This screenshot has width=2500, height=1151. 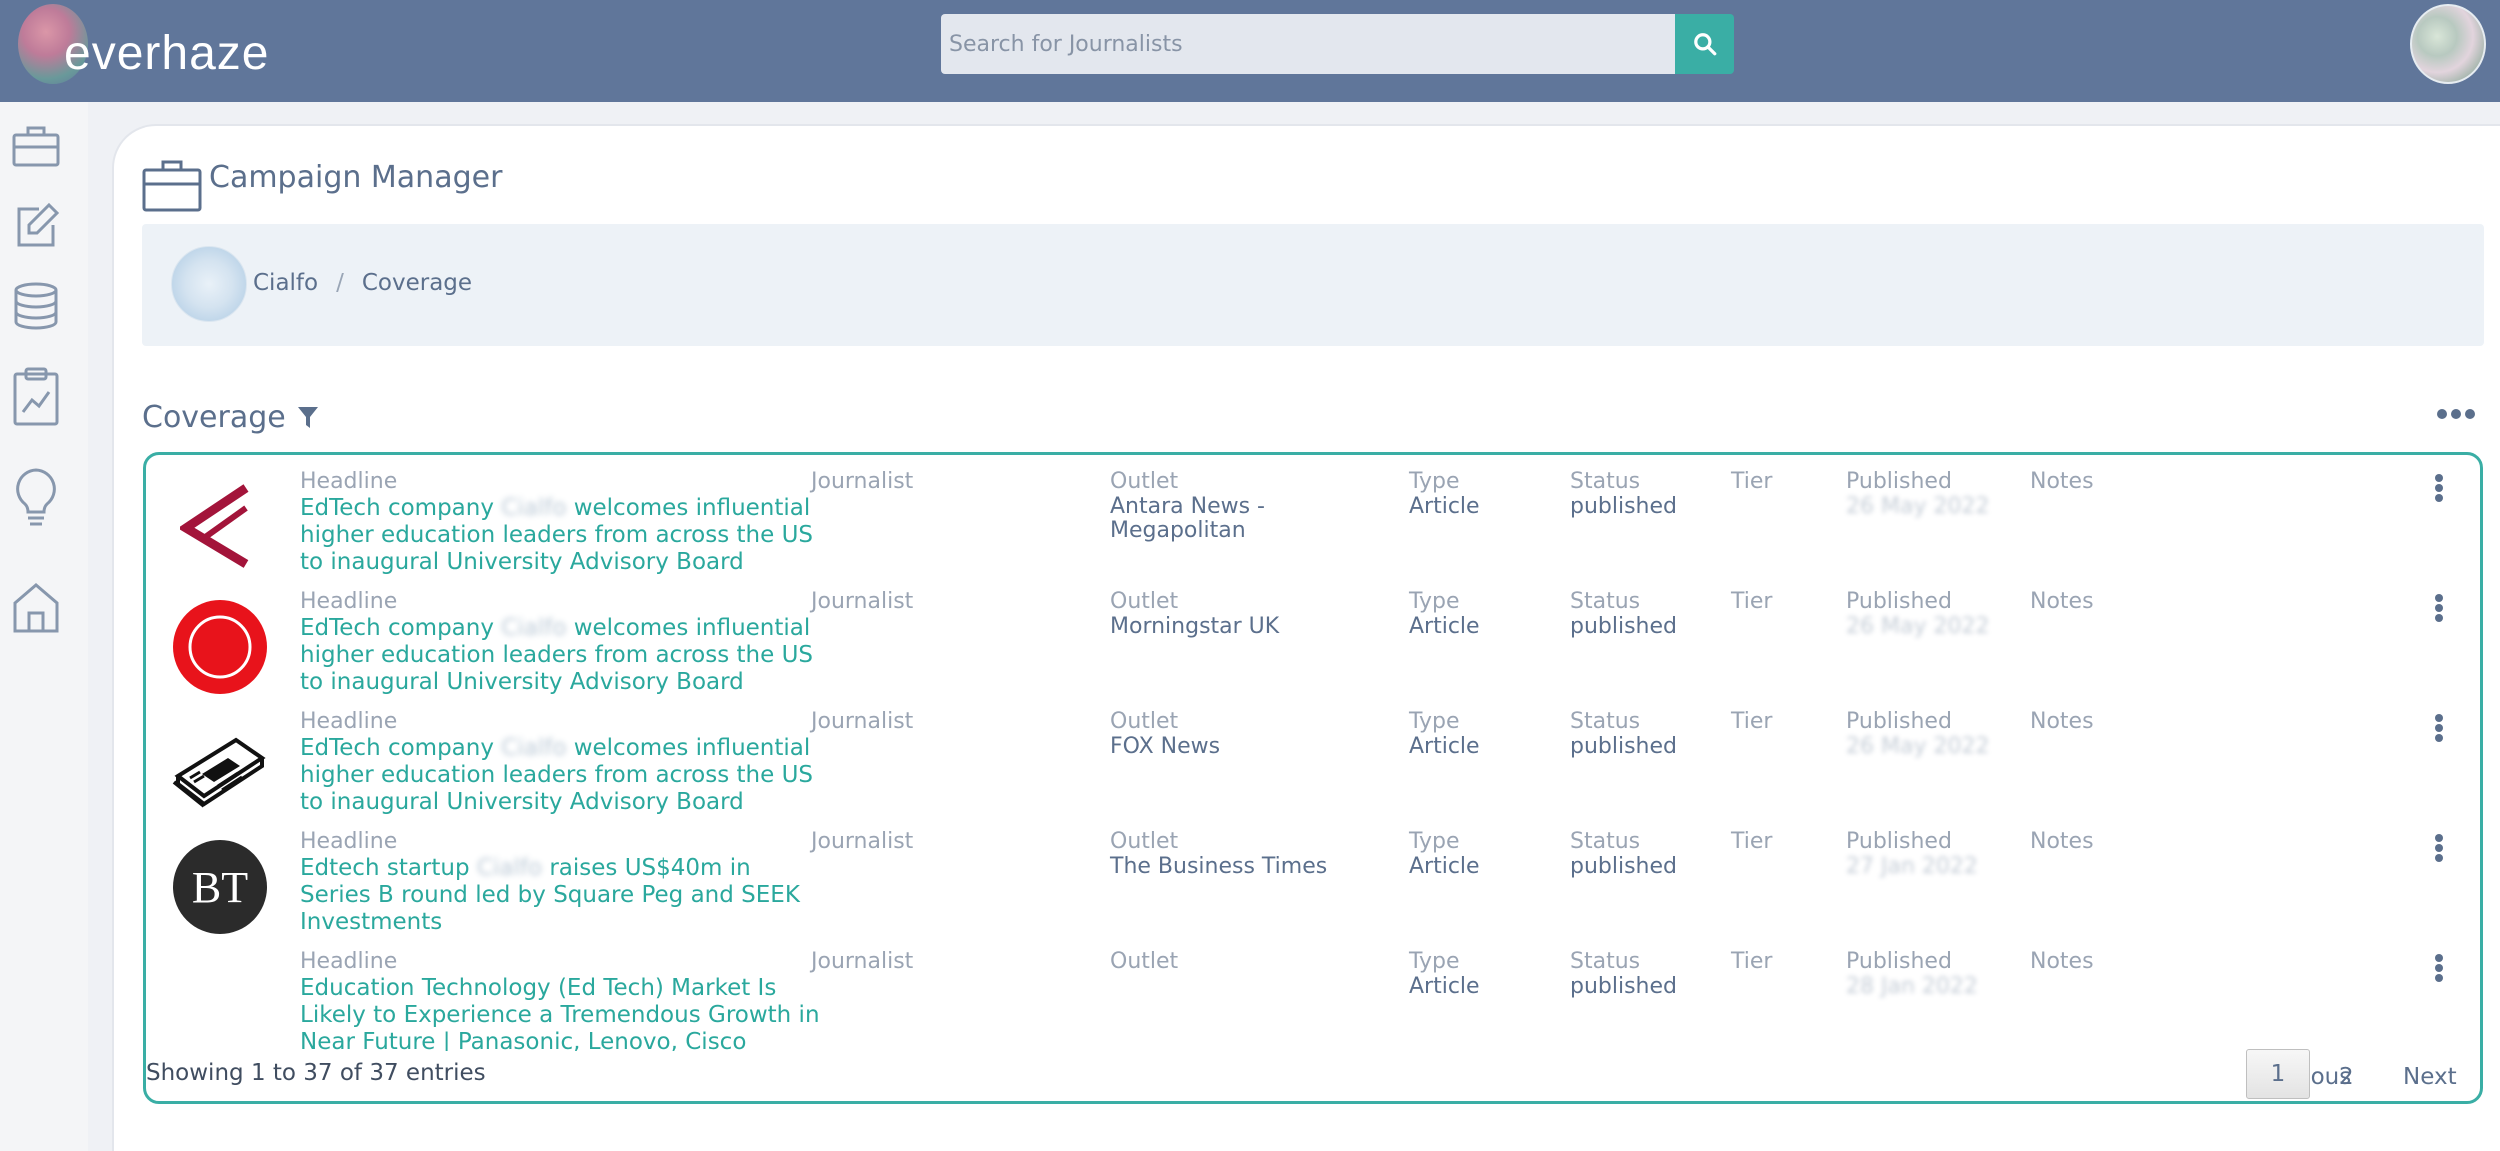 I want to click on outlet-cell: Outlet The Business Times, so click(x=1230, y=854).